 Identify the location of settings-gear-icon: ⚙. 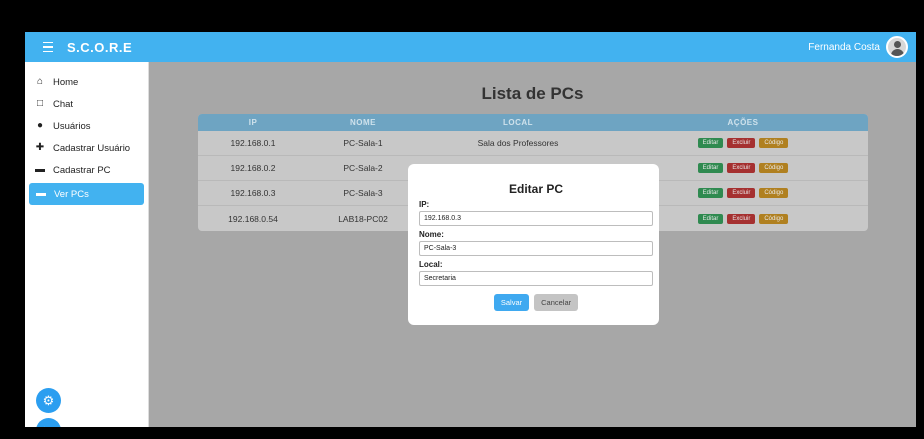
(48, 400).